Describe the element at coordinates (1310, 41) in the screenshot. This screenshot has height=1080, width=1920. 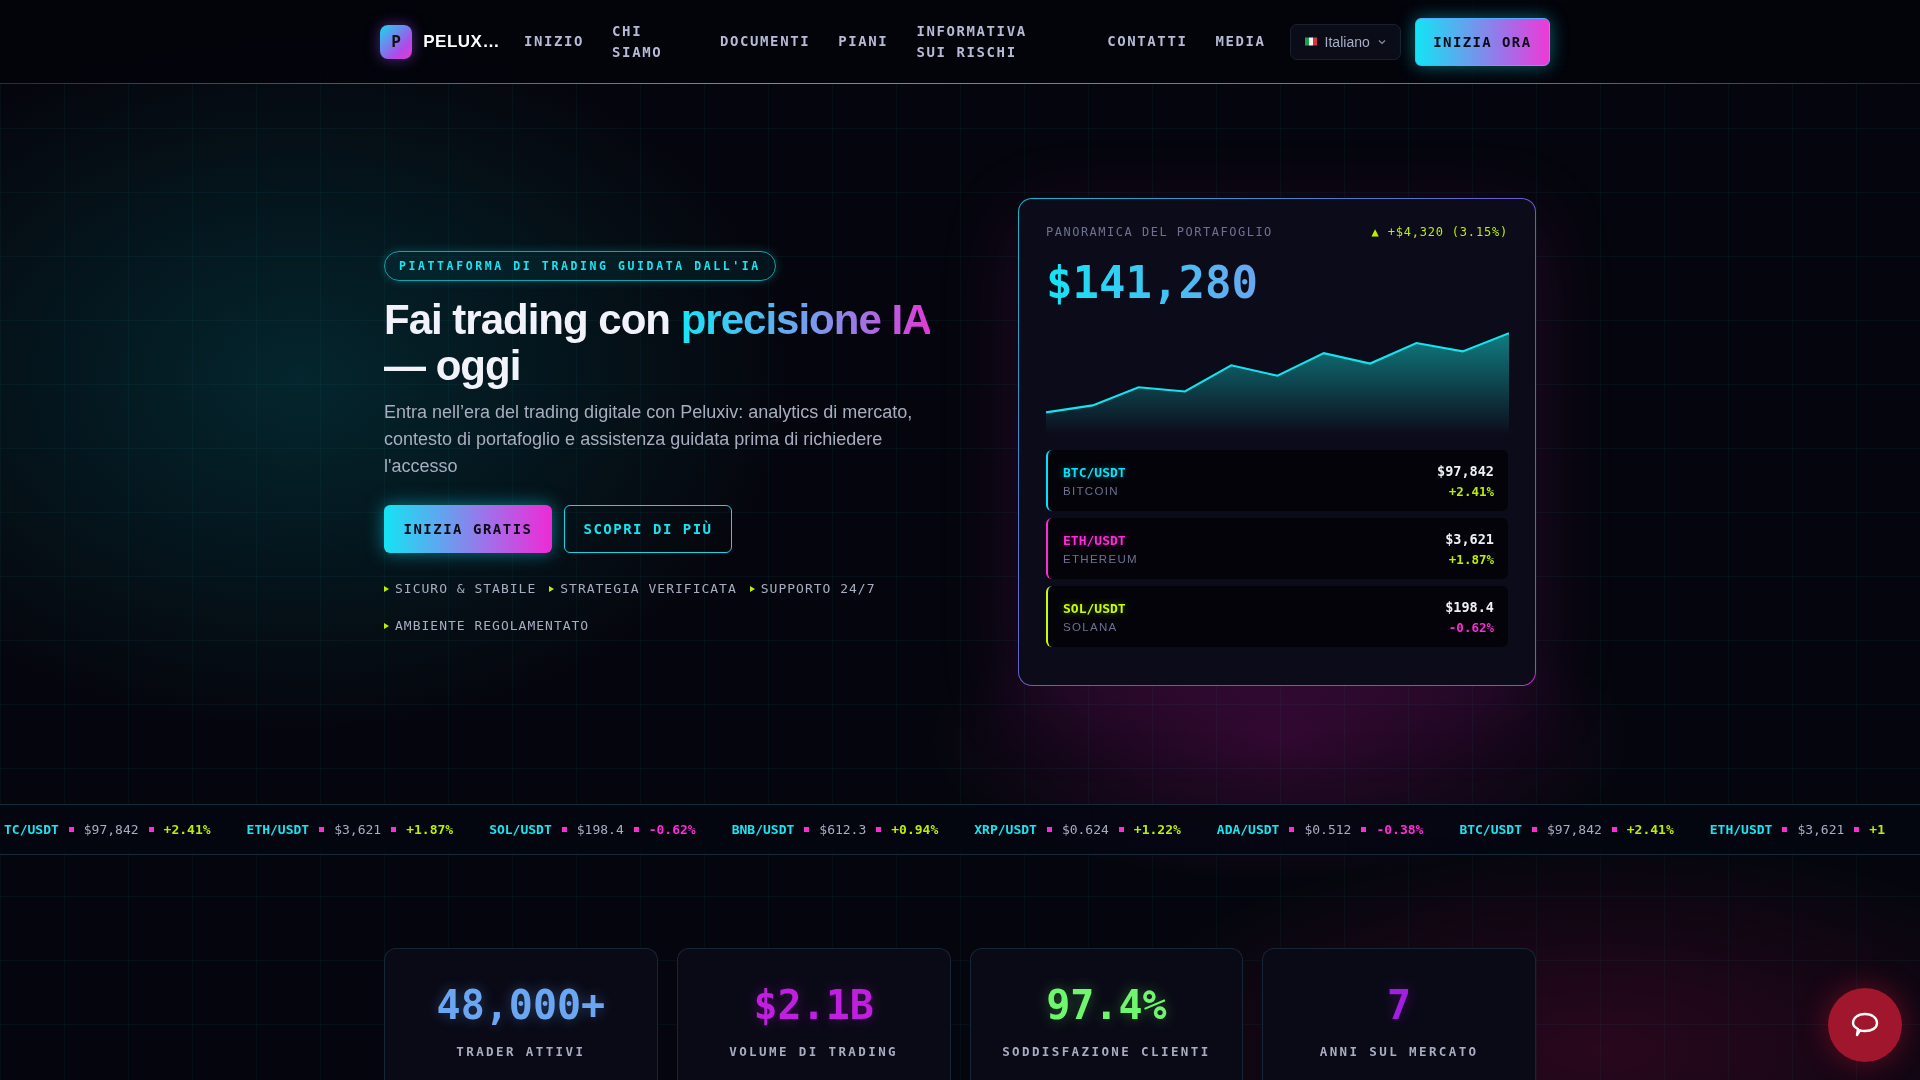
I see `flag-icon` at that location.